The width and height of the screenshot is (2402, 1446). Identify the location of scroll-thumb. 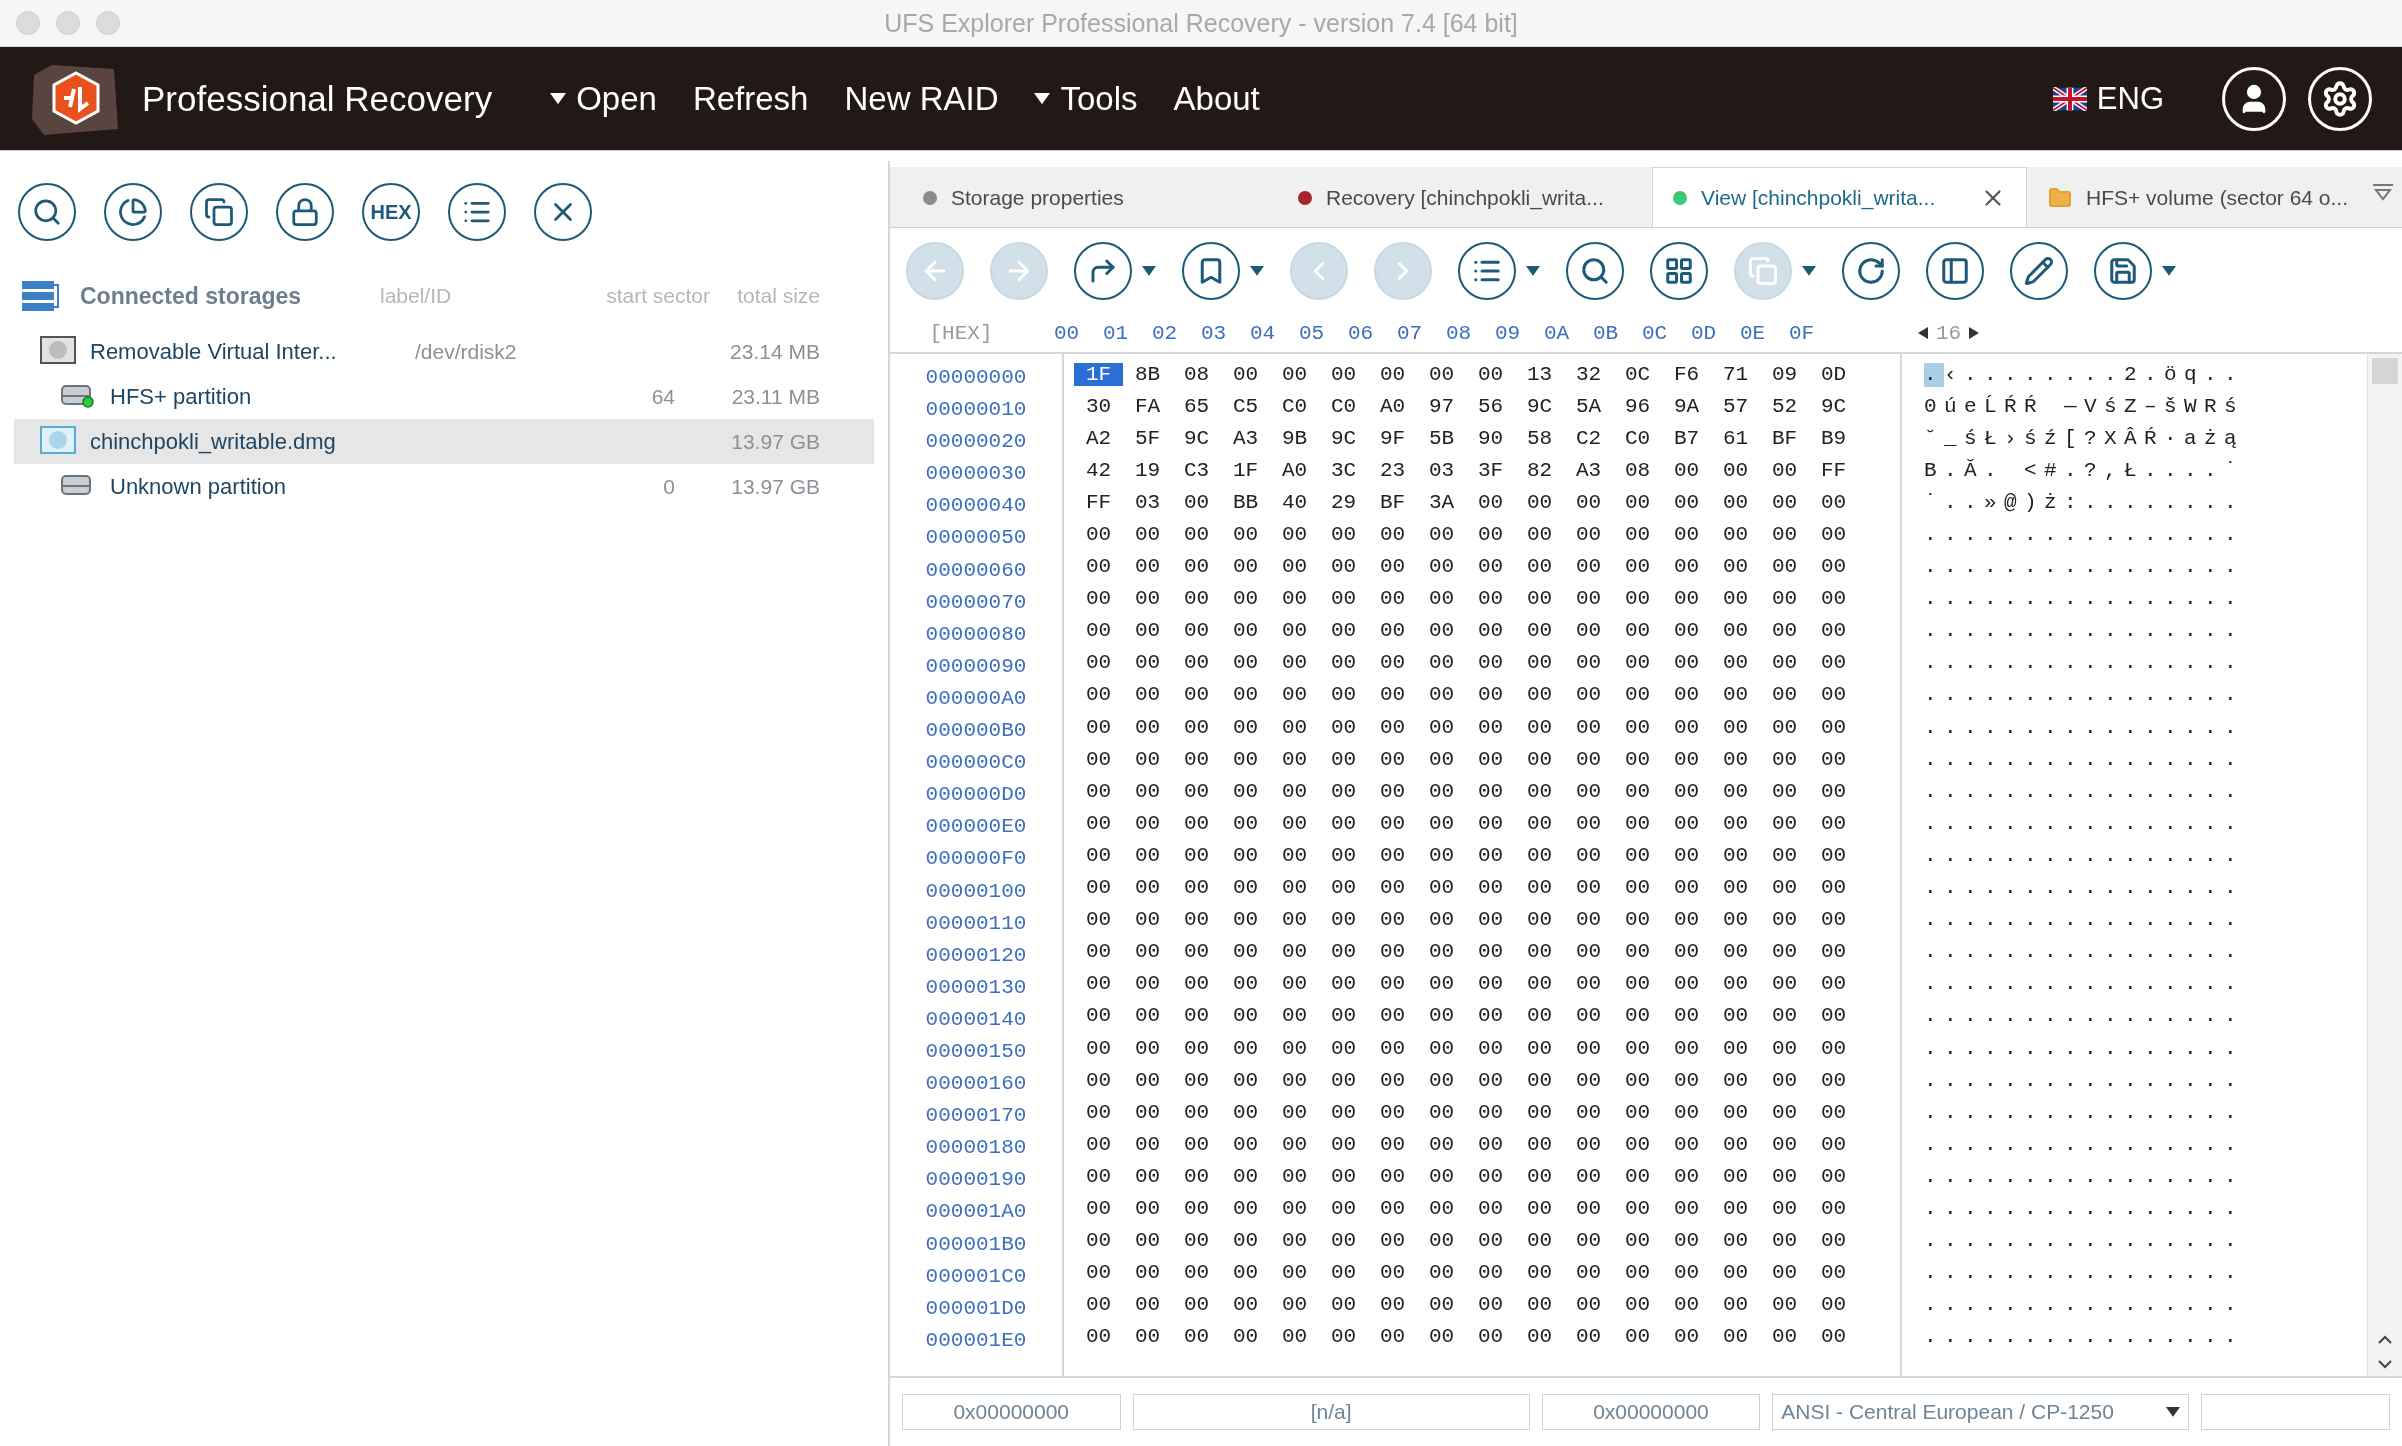
(2385, 371).